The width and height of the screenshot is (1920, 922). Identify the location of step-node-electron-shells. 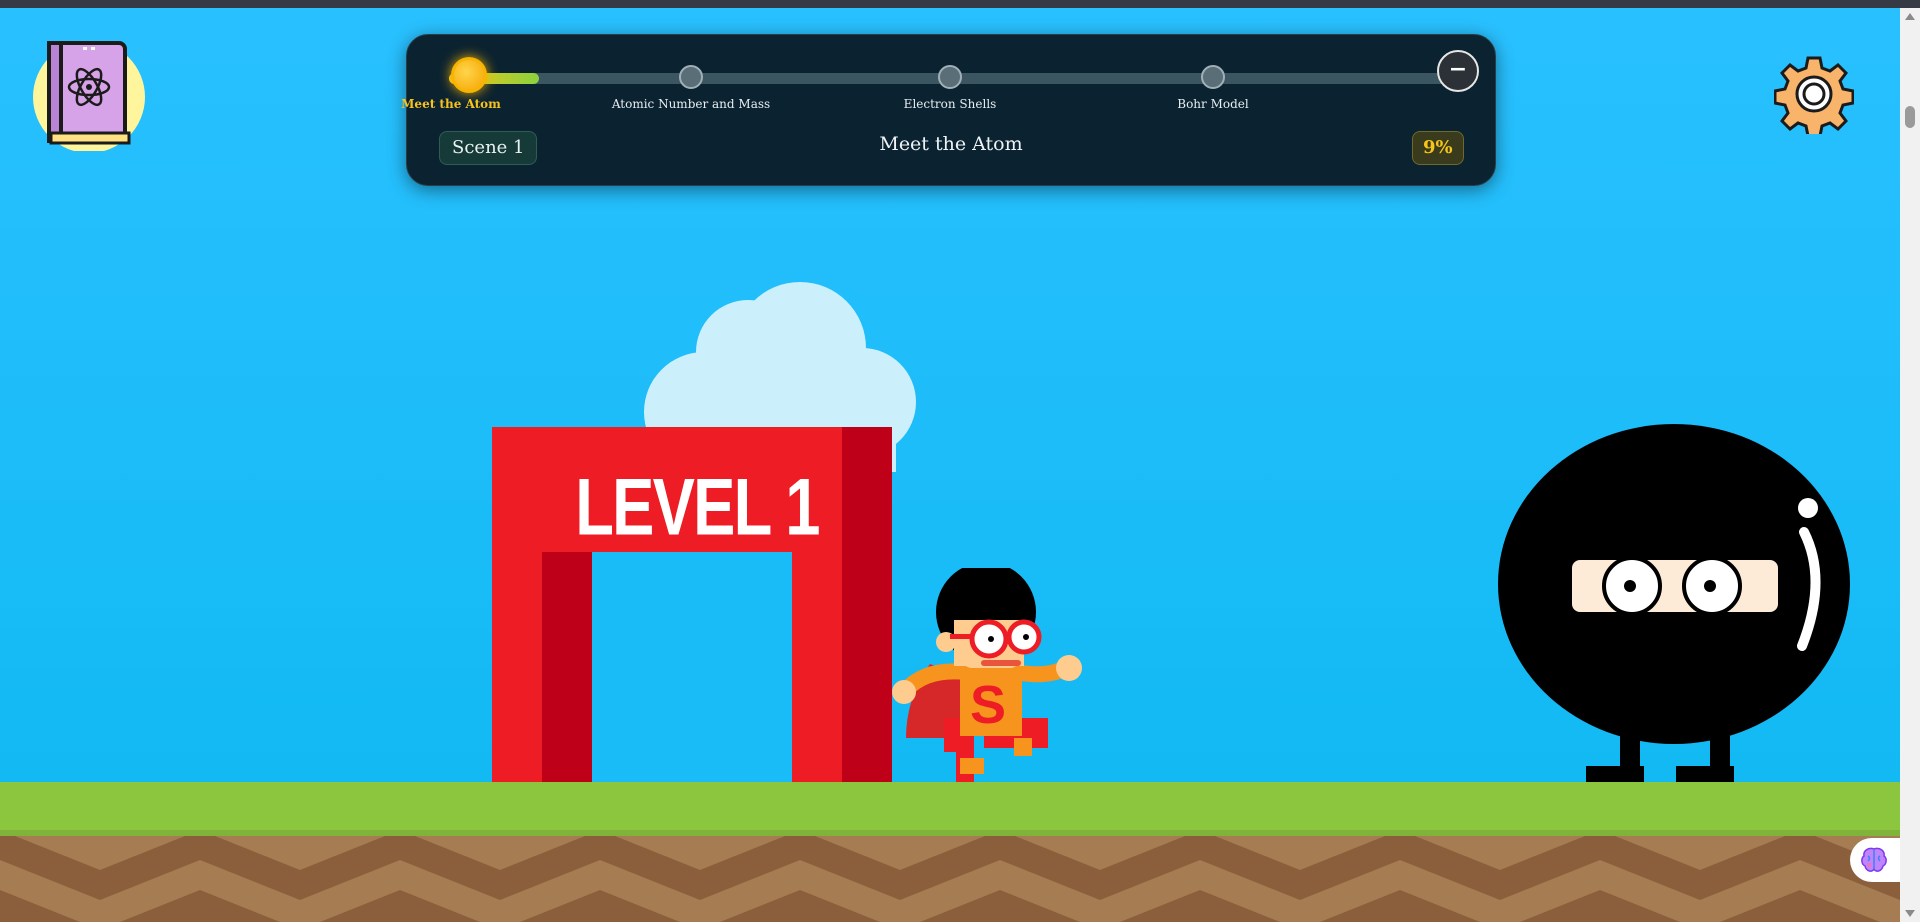
(950, 77).